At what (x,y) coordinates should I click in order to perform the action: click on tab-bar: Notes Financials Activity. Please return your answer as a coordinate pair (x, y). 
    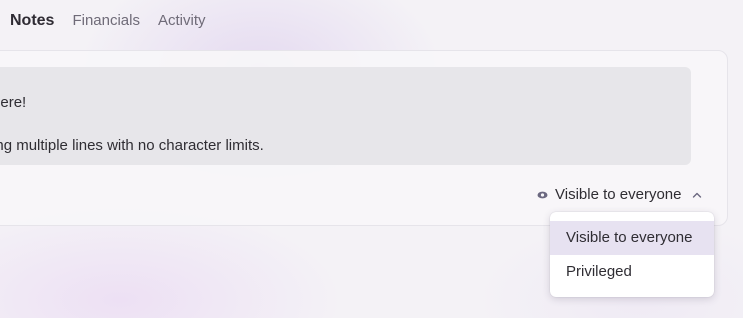
    Looking at the image, I should click on (108, 21).